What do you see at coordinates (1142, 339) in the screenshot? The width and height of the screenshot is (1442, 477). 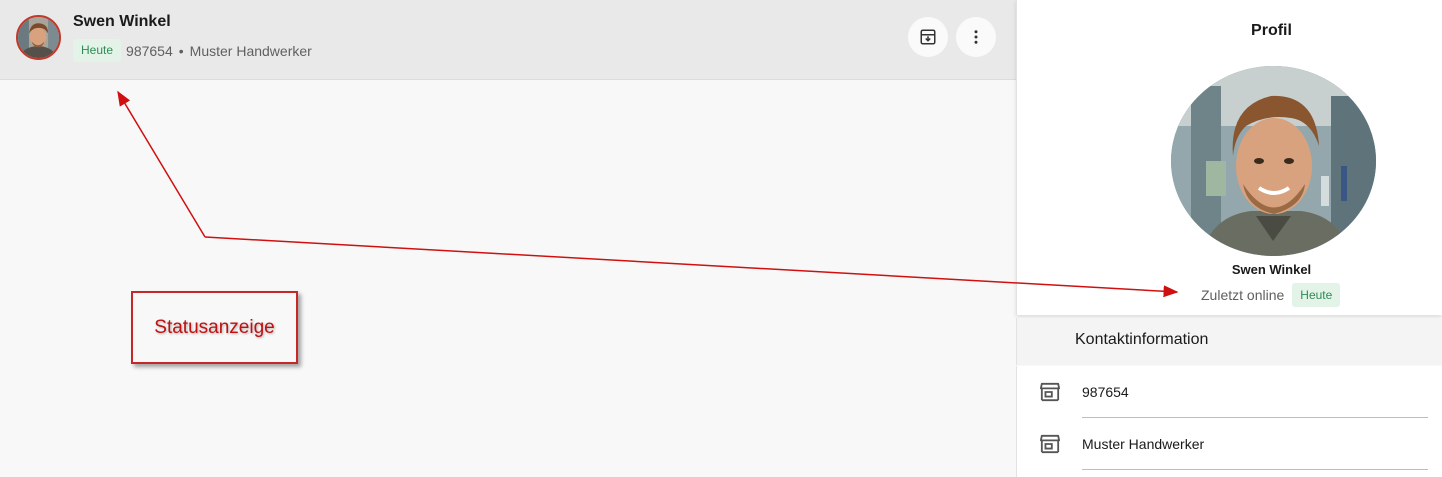 I see `contact-info-title: Kontaktinformation` at bounding box center [1142, 339].